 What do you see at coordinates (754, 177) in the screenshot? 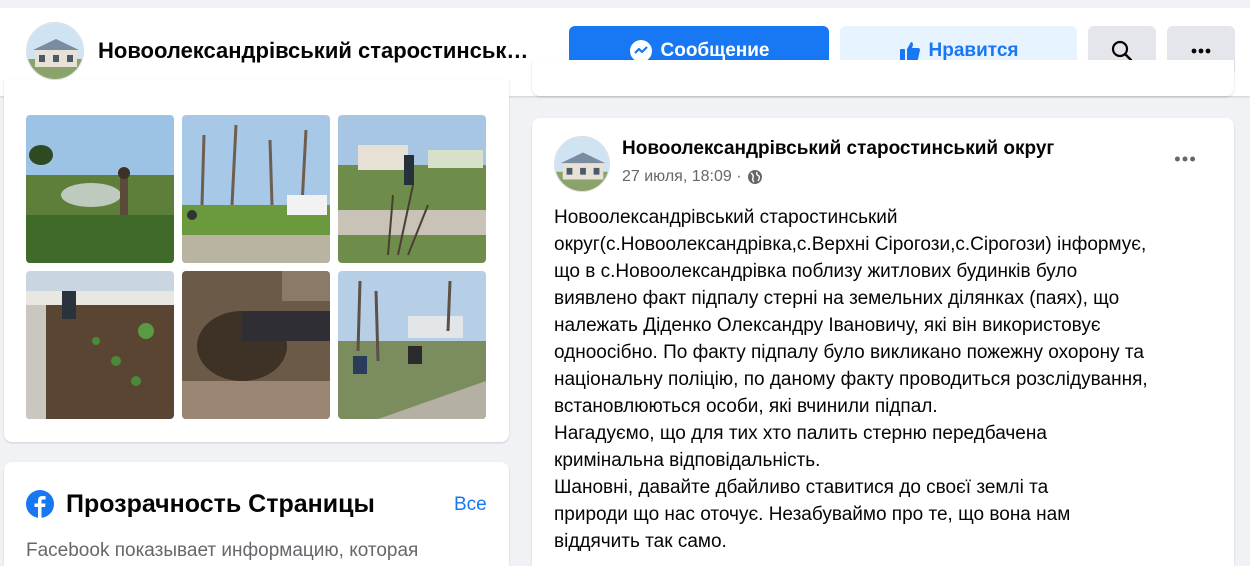
I see `globe-icon` at bounding box center [754, 177].